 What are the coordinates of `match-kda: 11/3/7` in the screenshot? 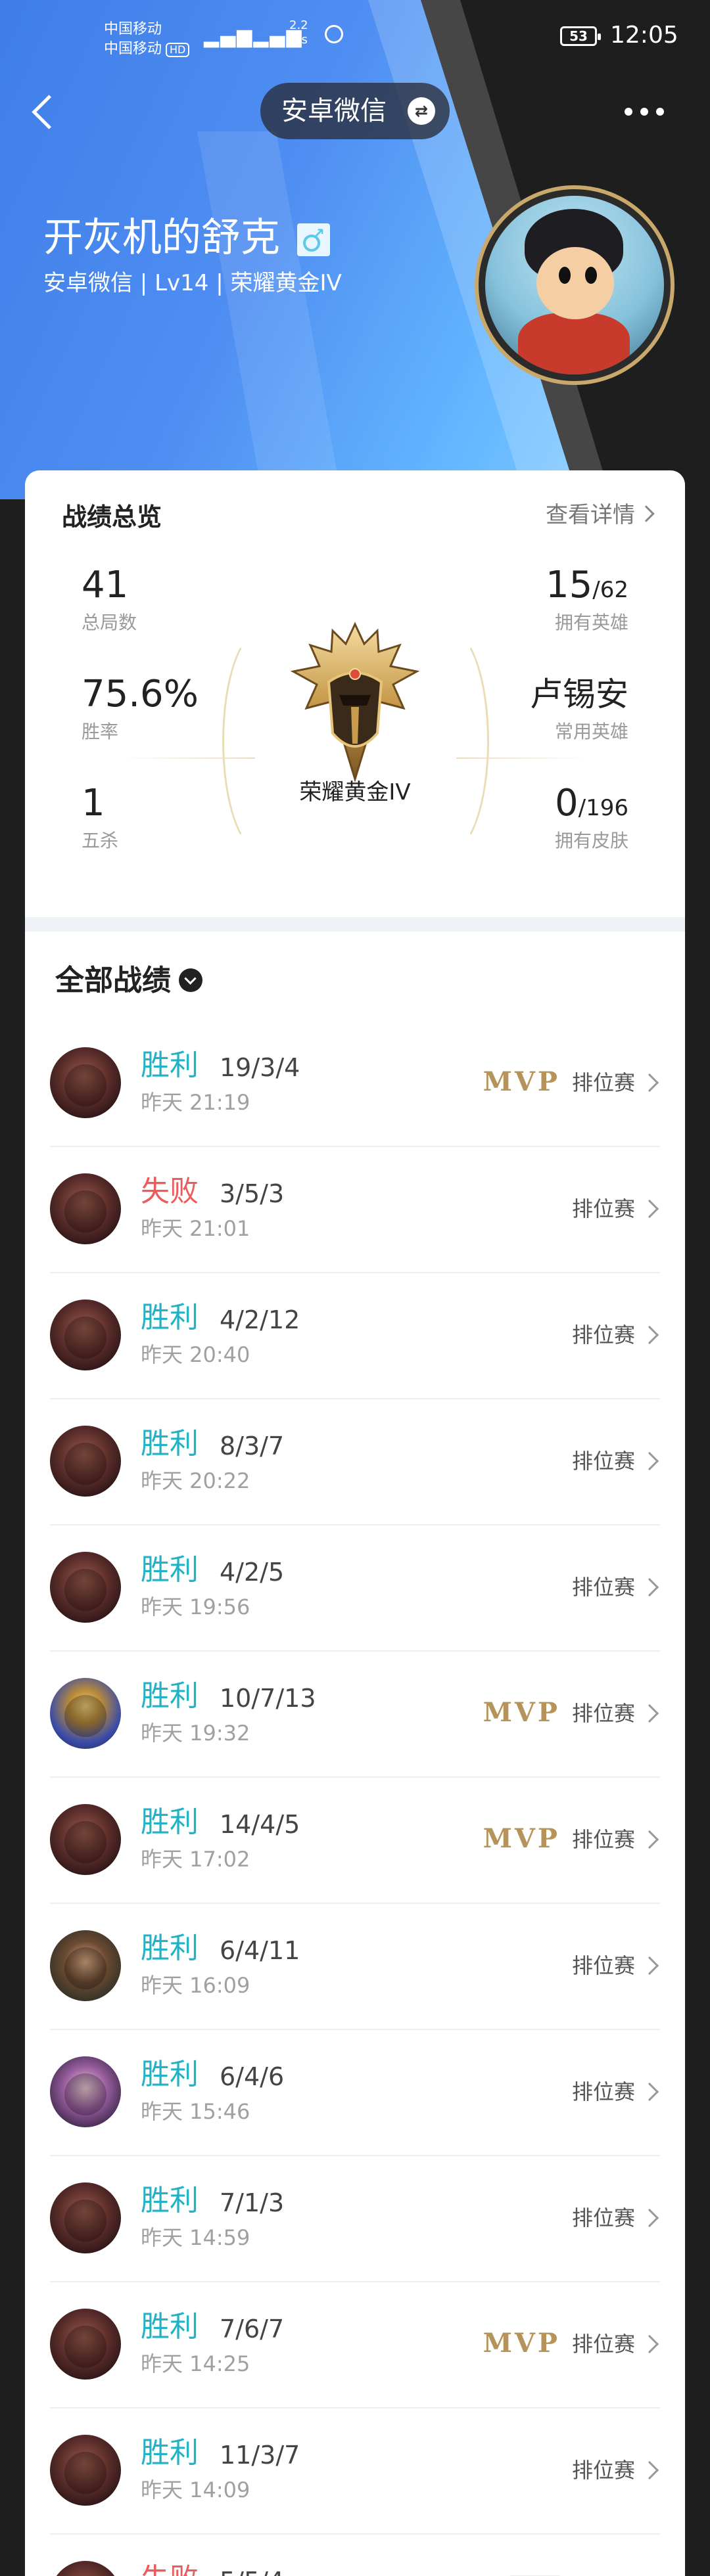 It's located at (260, 2455).